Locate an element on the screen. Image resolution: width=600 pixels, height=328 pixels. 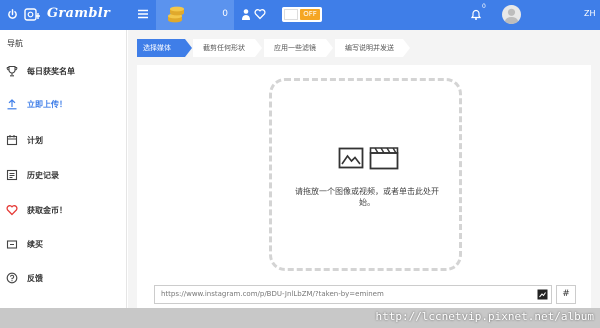
watermark-text: http://lccnetvip.pixnet.net/album is located at coordinates (484, 316).